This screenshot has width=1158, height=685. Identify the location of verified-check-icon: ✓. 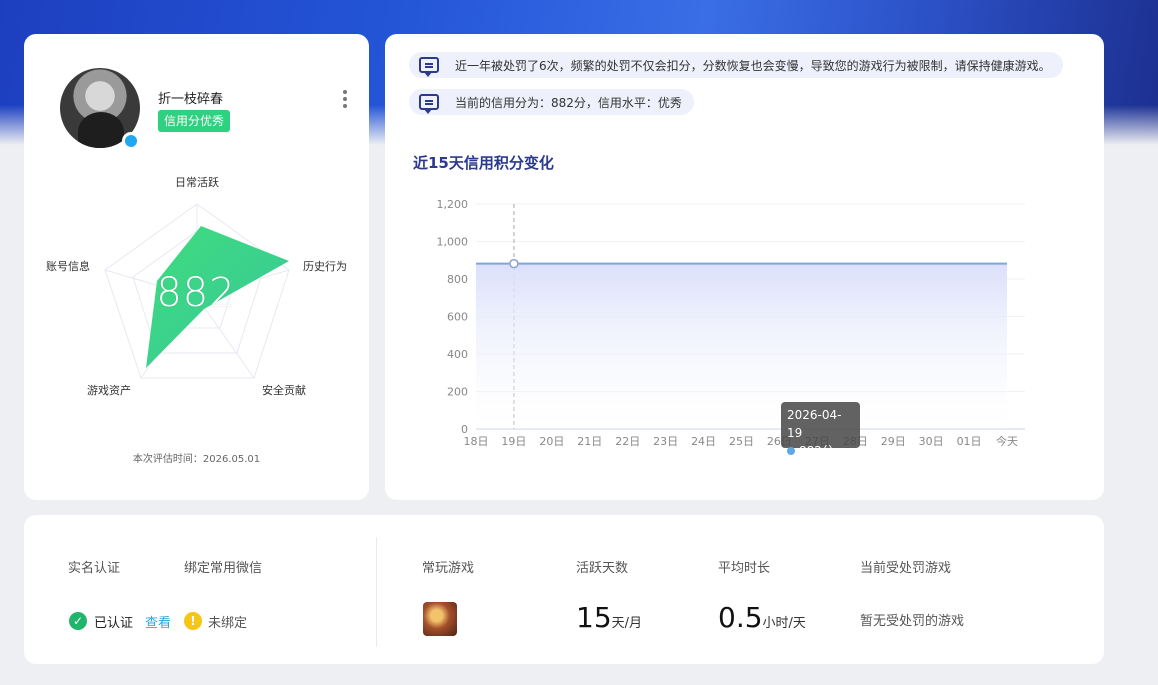
(78, 621).